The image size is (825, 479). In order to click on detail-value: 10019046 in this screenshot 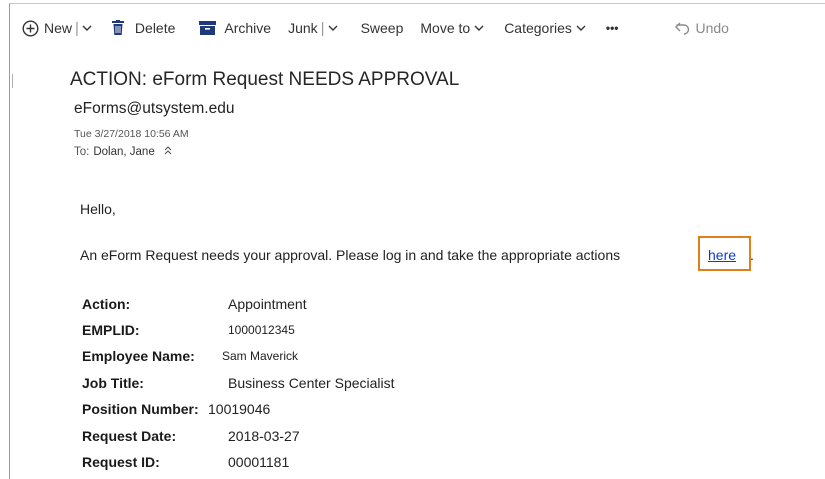, I will do `click(239, 409)`.